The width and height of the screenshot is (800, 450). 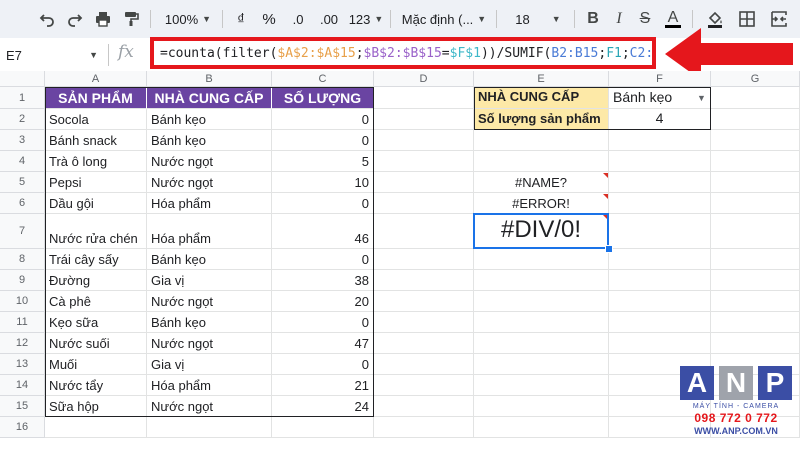 I want to click on table-cell: Cà phê, so click(x=96, y=301).